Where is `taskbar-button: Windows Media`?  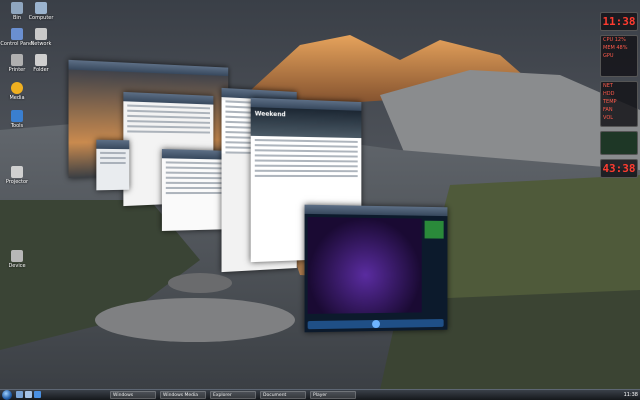
taskbar-button: Windows Media is located at coordinates (183, 395).